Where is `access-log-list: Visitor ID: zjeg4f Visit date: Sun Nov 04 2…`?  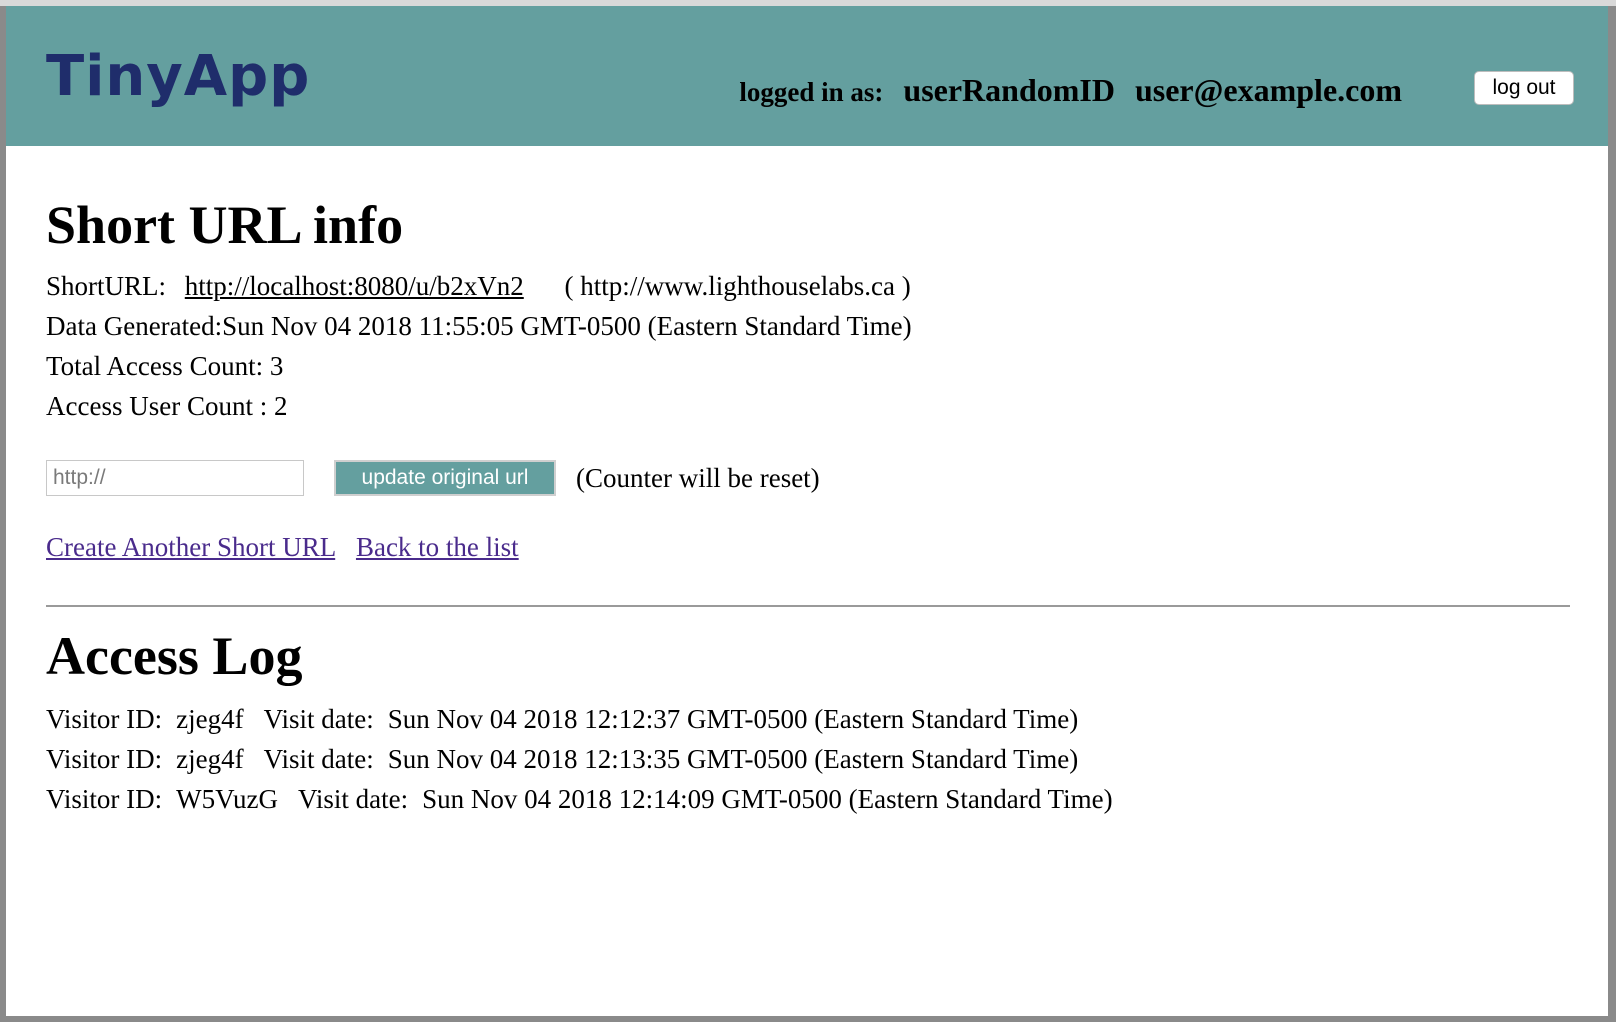
access-log-list: Visitor ID: zjeg4f Visit date: Sun Nov 04 2… is located at coordinates (811, 759).